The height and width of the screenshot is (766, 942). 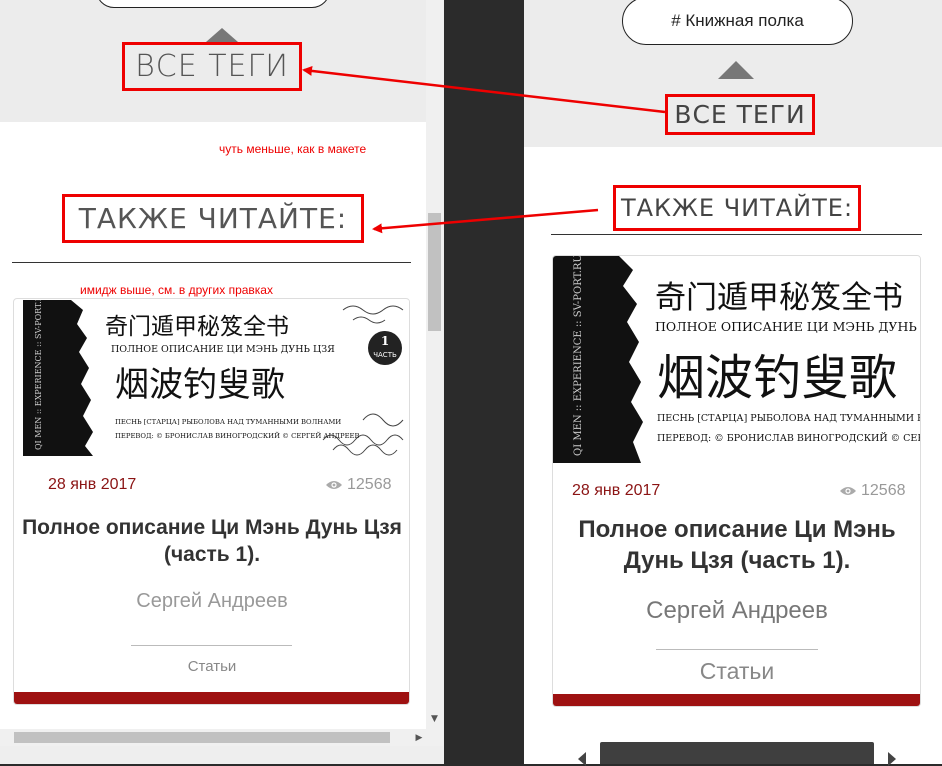 I want to click on arrow-all-tags, so click(x=484, y=89).